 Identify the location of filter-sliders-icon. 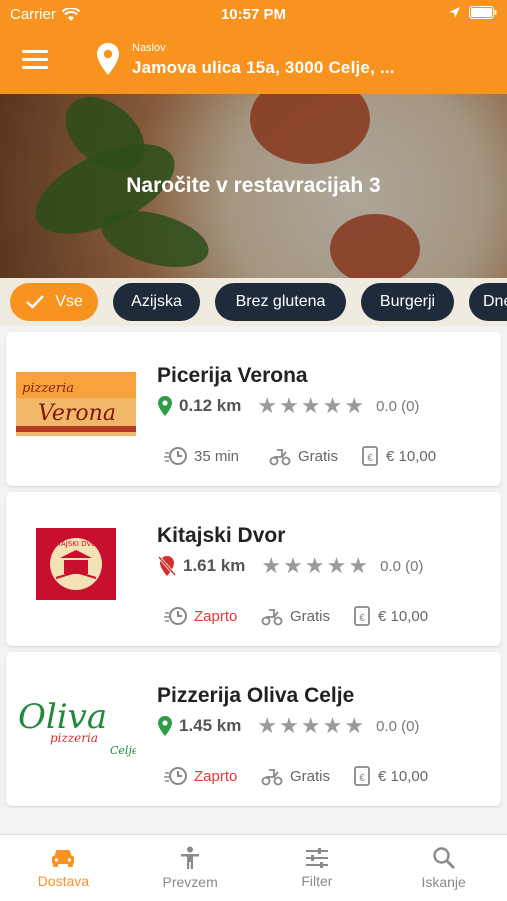
(316, 858).